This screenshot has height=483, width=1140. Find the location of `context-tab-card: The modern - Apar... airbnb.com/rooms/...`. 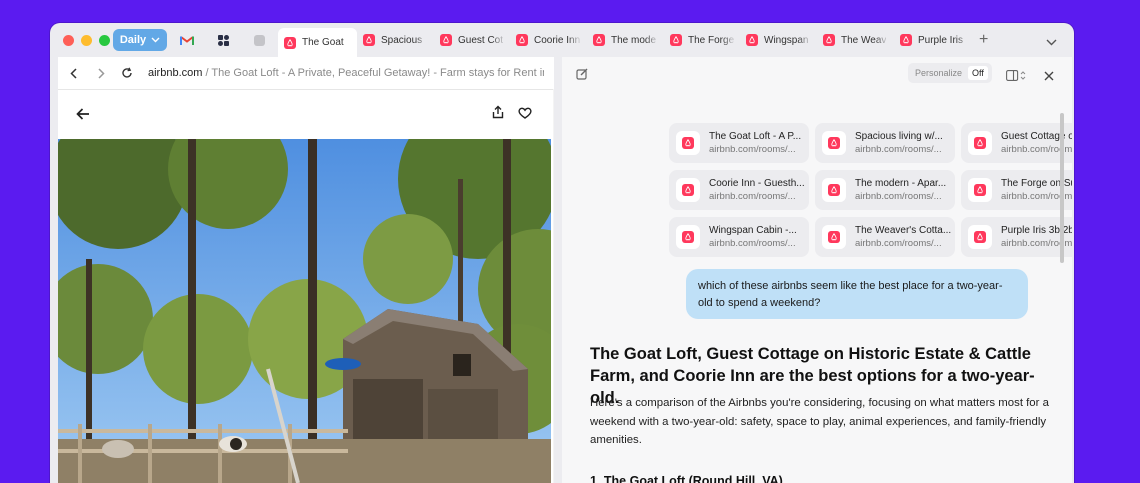

context-tab-card: The modern - Apar... airbnb.com/rooms/... is located at coordinates (885, 190).